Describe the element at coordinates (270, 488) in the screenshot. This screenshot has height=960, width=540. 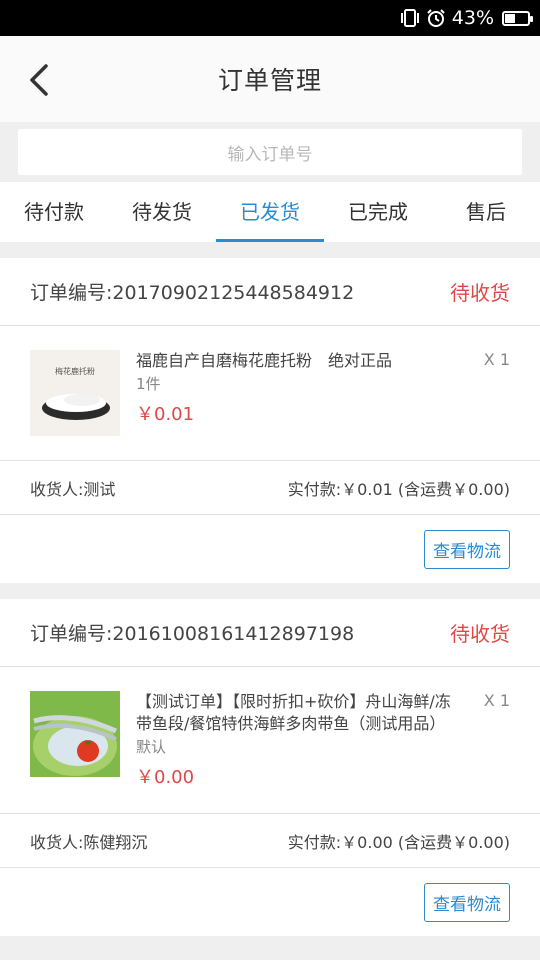
I see `order-summary: 收货人:测试 实付款:￥0.01 (含运费￥0.00)` at that location.